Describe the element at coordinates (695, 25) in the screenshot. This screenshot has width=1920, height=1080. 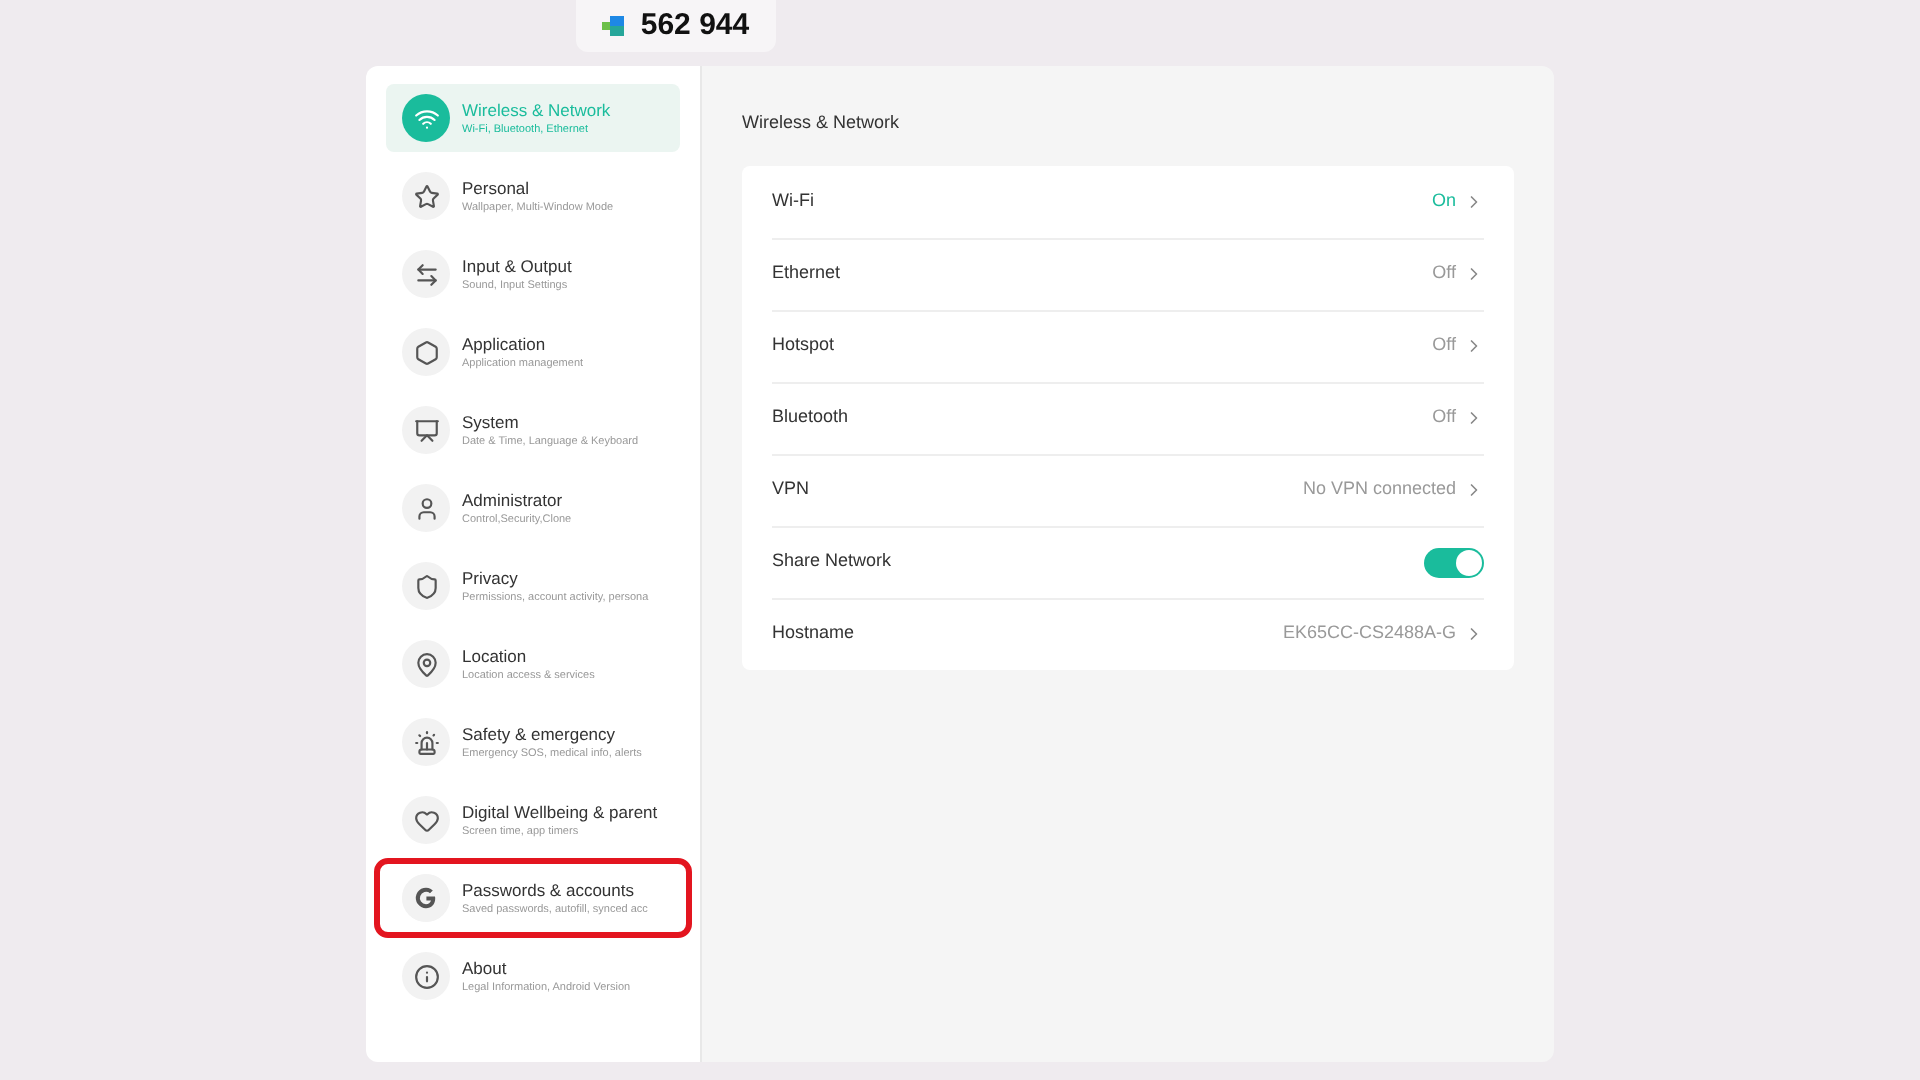
I see `code-text: 562 944` at that location.